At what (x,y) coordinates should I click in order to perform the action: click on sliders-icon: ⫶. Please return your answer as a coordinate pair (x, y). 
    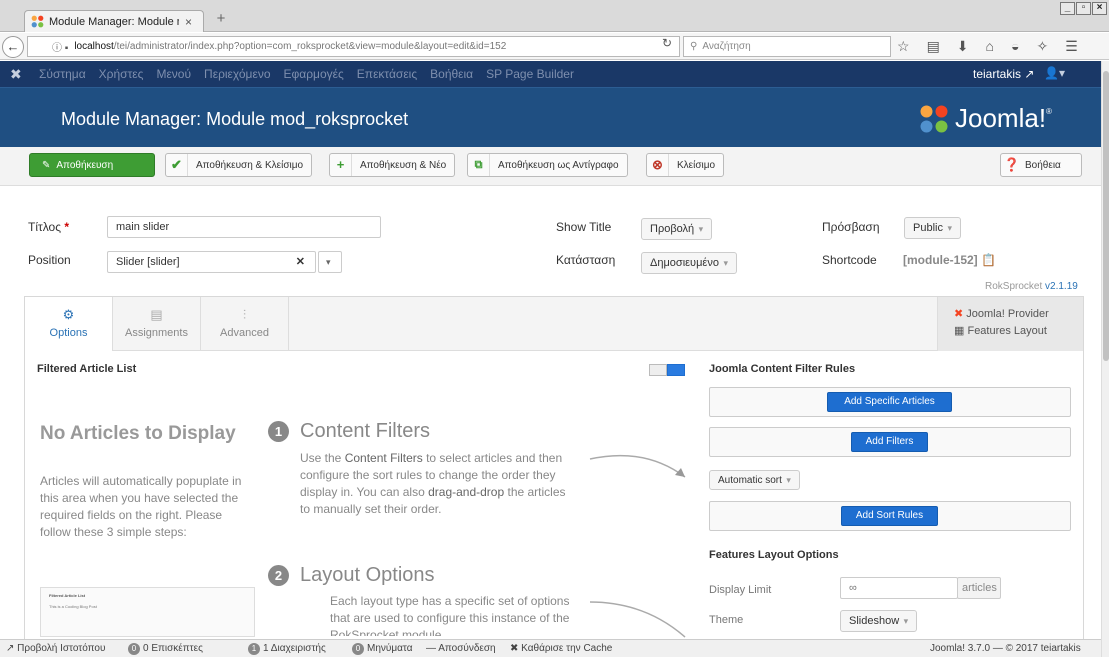
    Looking at the image, I should click on (244, 314).